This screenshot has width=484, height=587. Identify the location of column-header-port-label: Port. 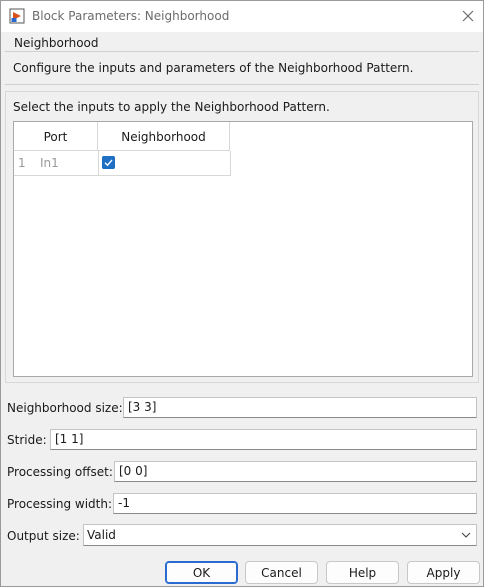
(55, 136).